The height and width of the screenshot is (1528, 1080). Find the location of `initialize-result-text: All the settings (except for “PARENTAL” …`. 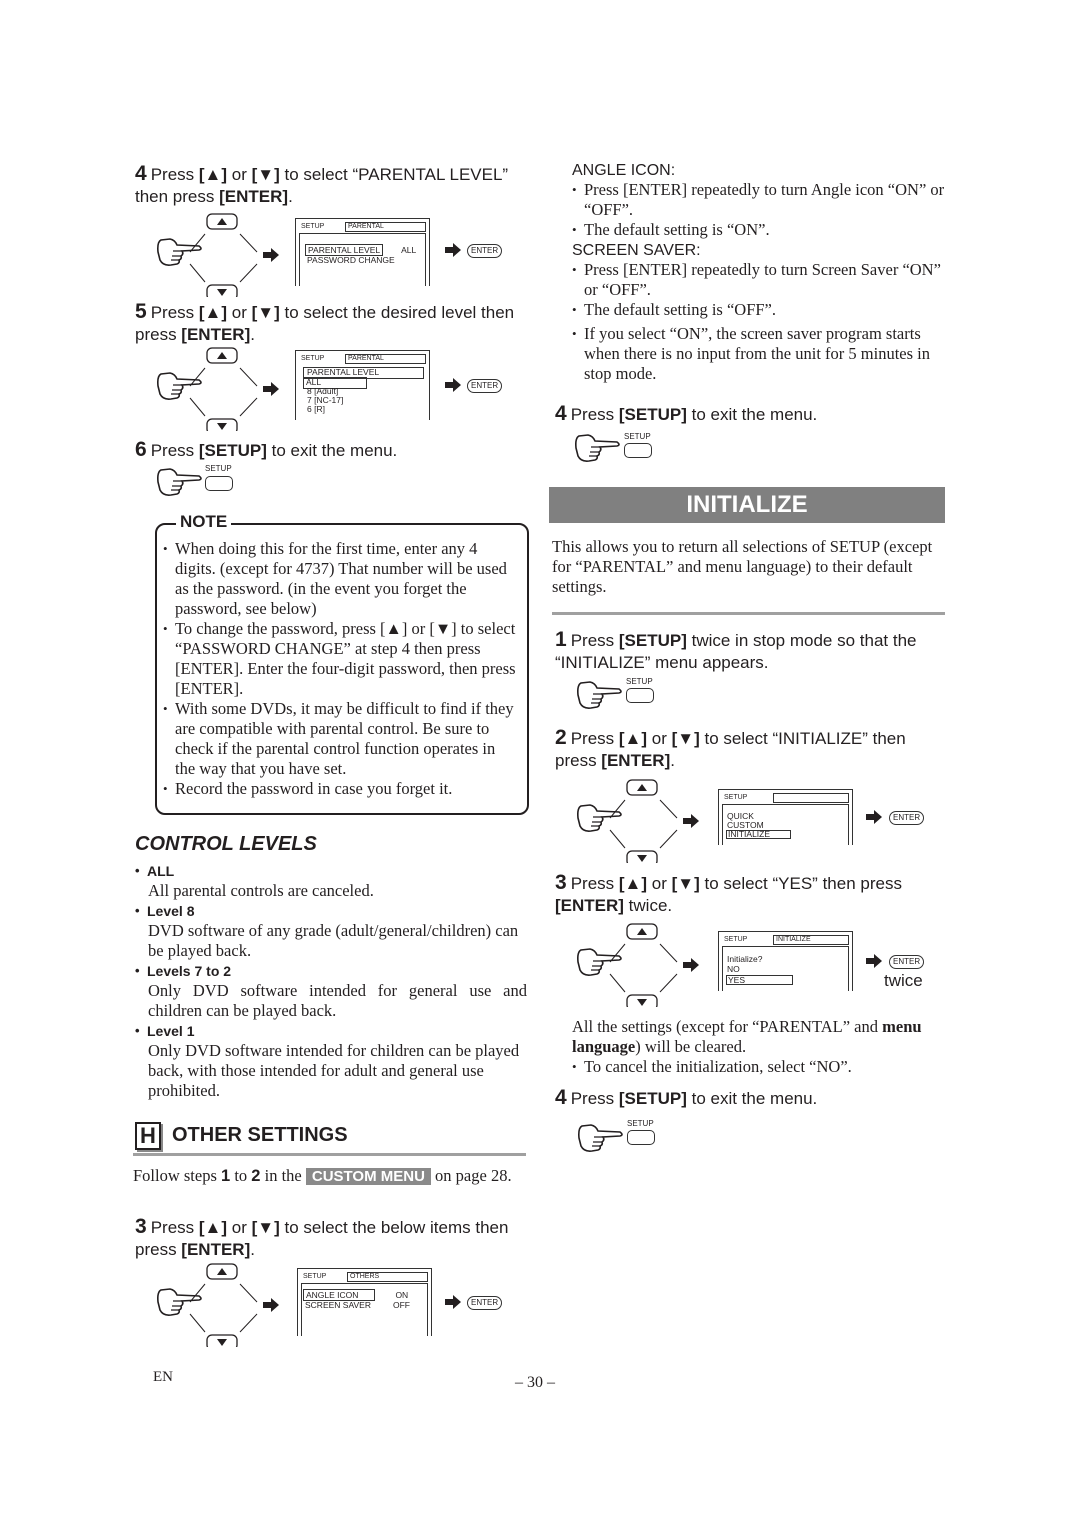

initialize-result-text: All the settings (except for “PARENTAL” … is located at coordinates (762, 1047).